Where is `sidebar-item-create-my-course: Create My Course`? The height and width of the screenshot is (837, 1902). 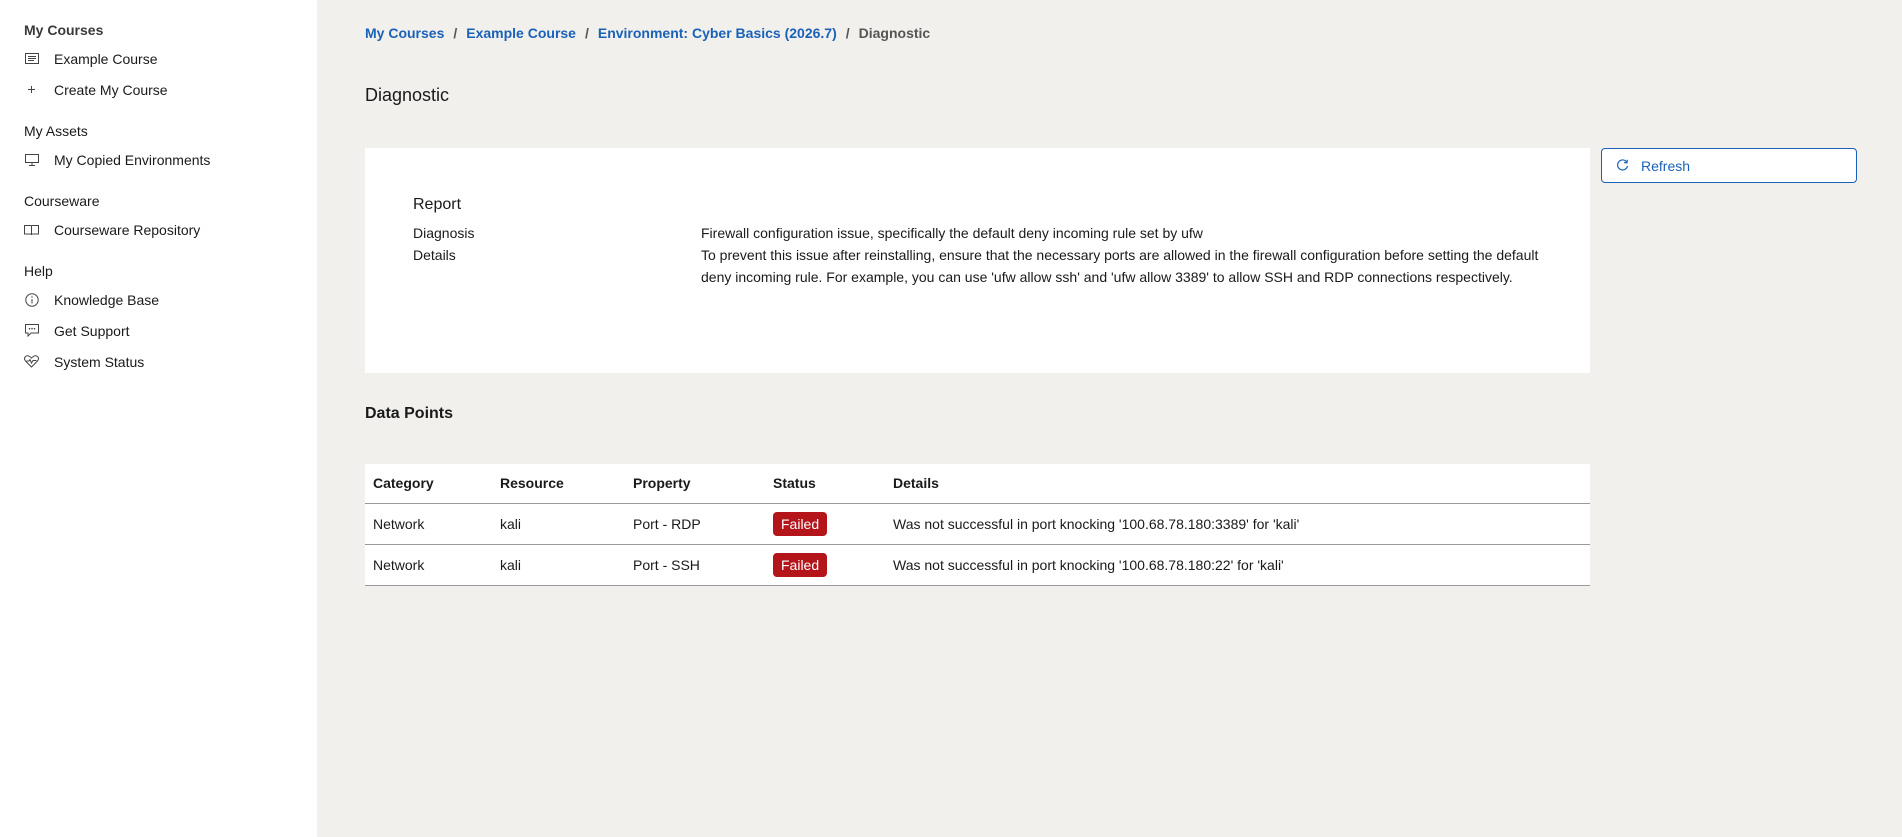
sidebar-item-create-my-course: Create My Course is located at coordinates (158, 89).